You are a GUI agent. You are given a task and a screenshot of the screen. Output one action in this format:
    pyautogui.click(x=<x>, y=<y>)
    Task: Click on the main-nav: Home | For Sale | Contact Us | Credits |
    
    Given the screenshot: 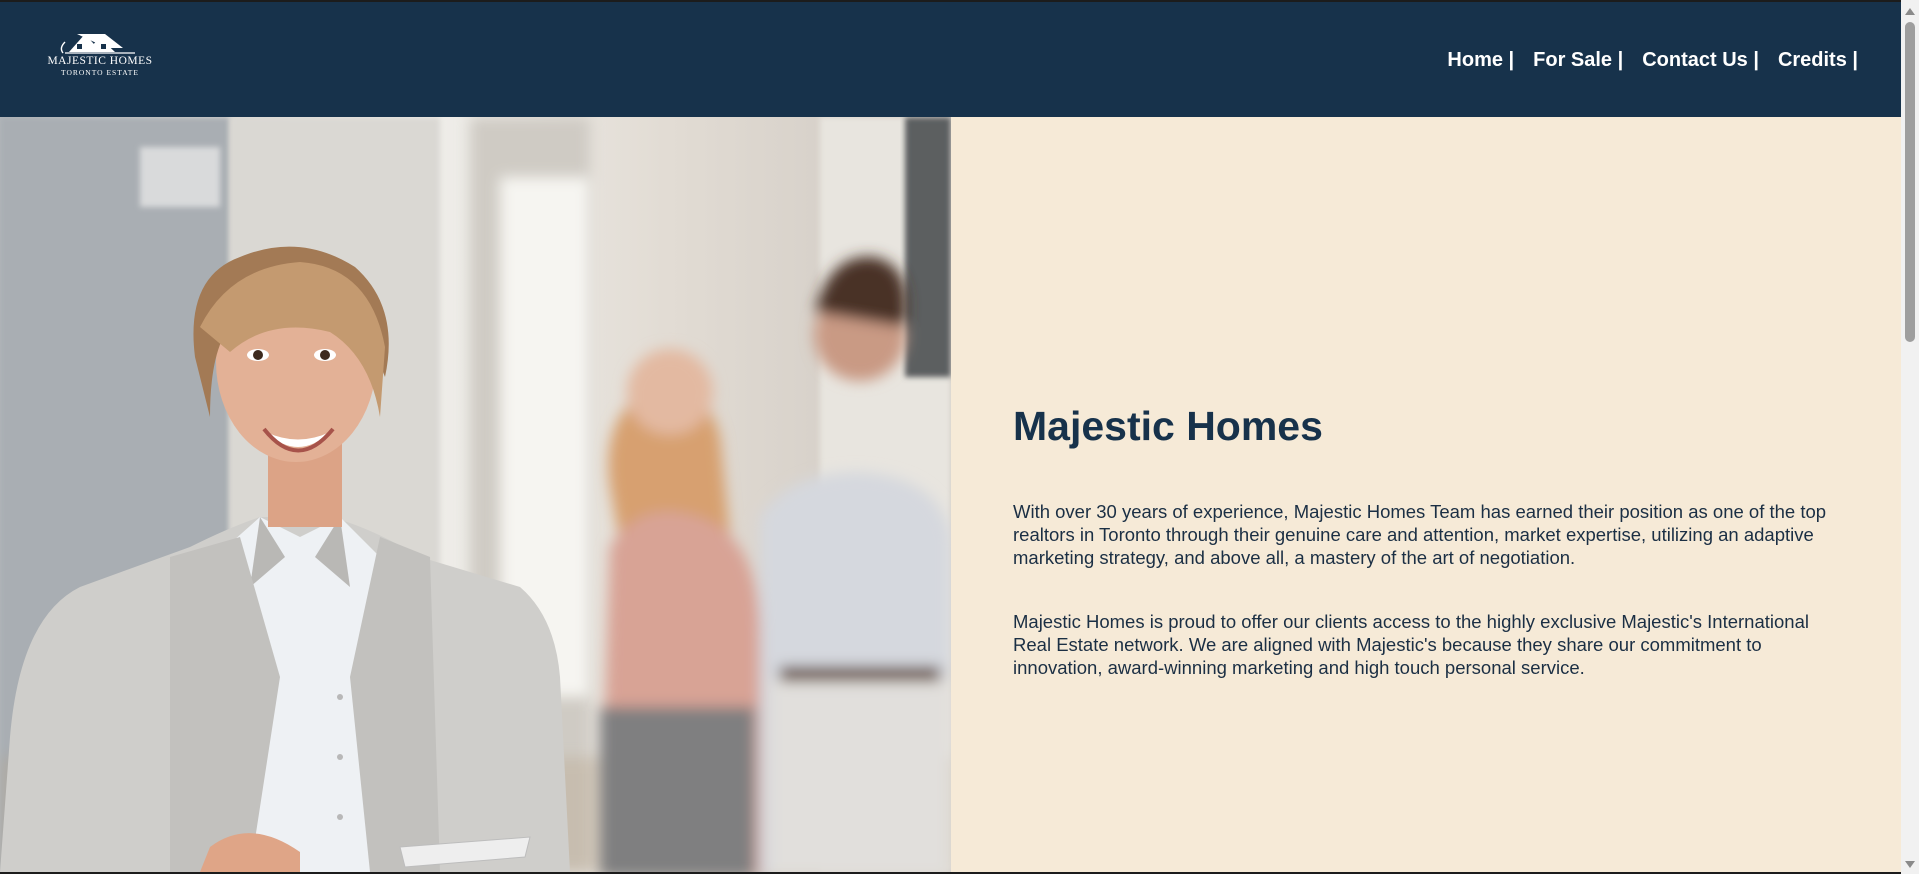 What is the action you would take?
    pyautogui.click(x=1652, y=60)
    